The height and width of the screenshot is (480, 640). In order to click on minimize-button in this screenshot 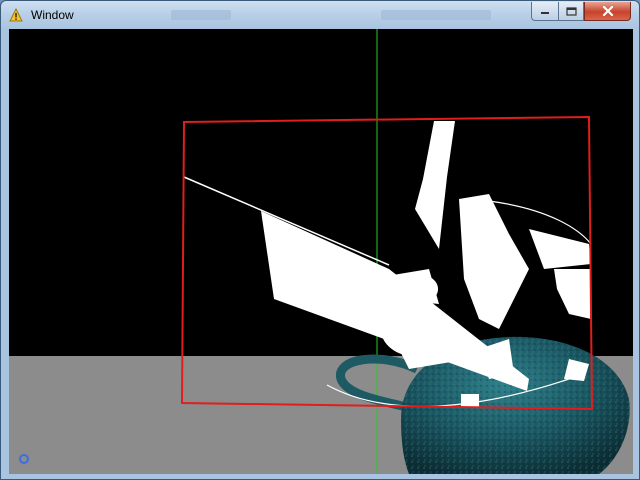, I will do `click(544, 11)`.